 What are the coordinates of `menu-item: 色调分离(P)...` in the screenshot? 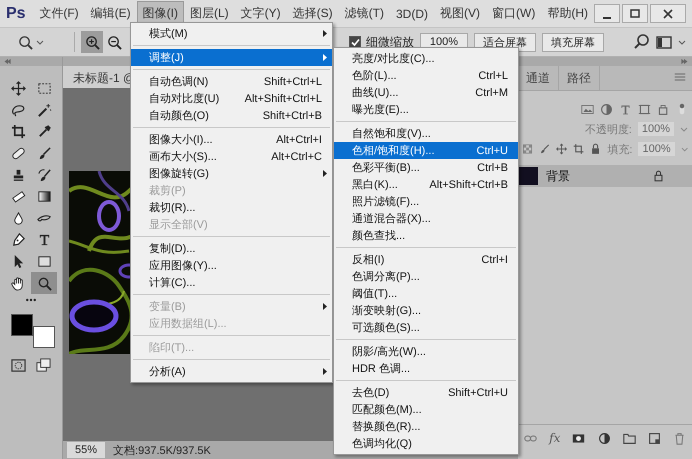 It's located at (426, 276).